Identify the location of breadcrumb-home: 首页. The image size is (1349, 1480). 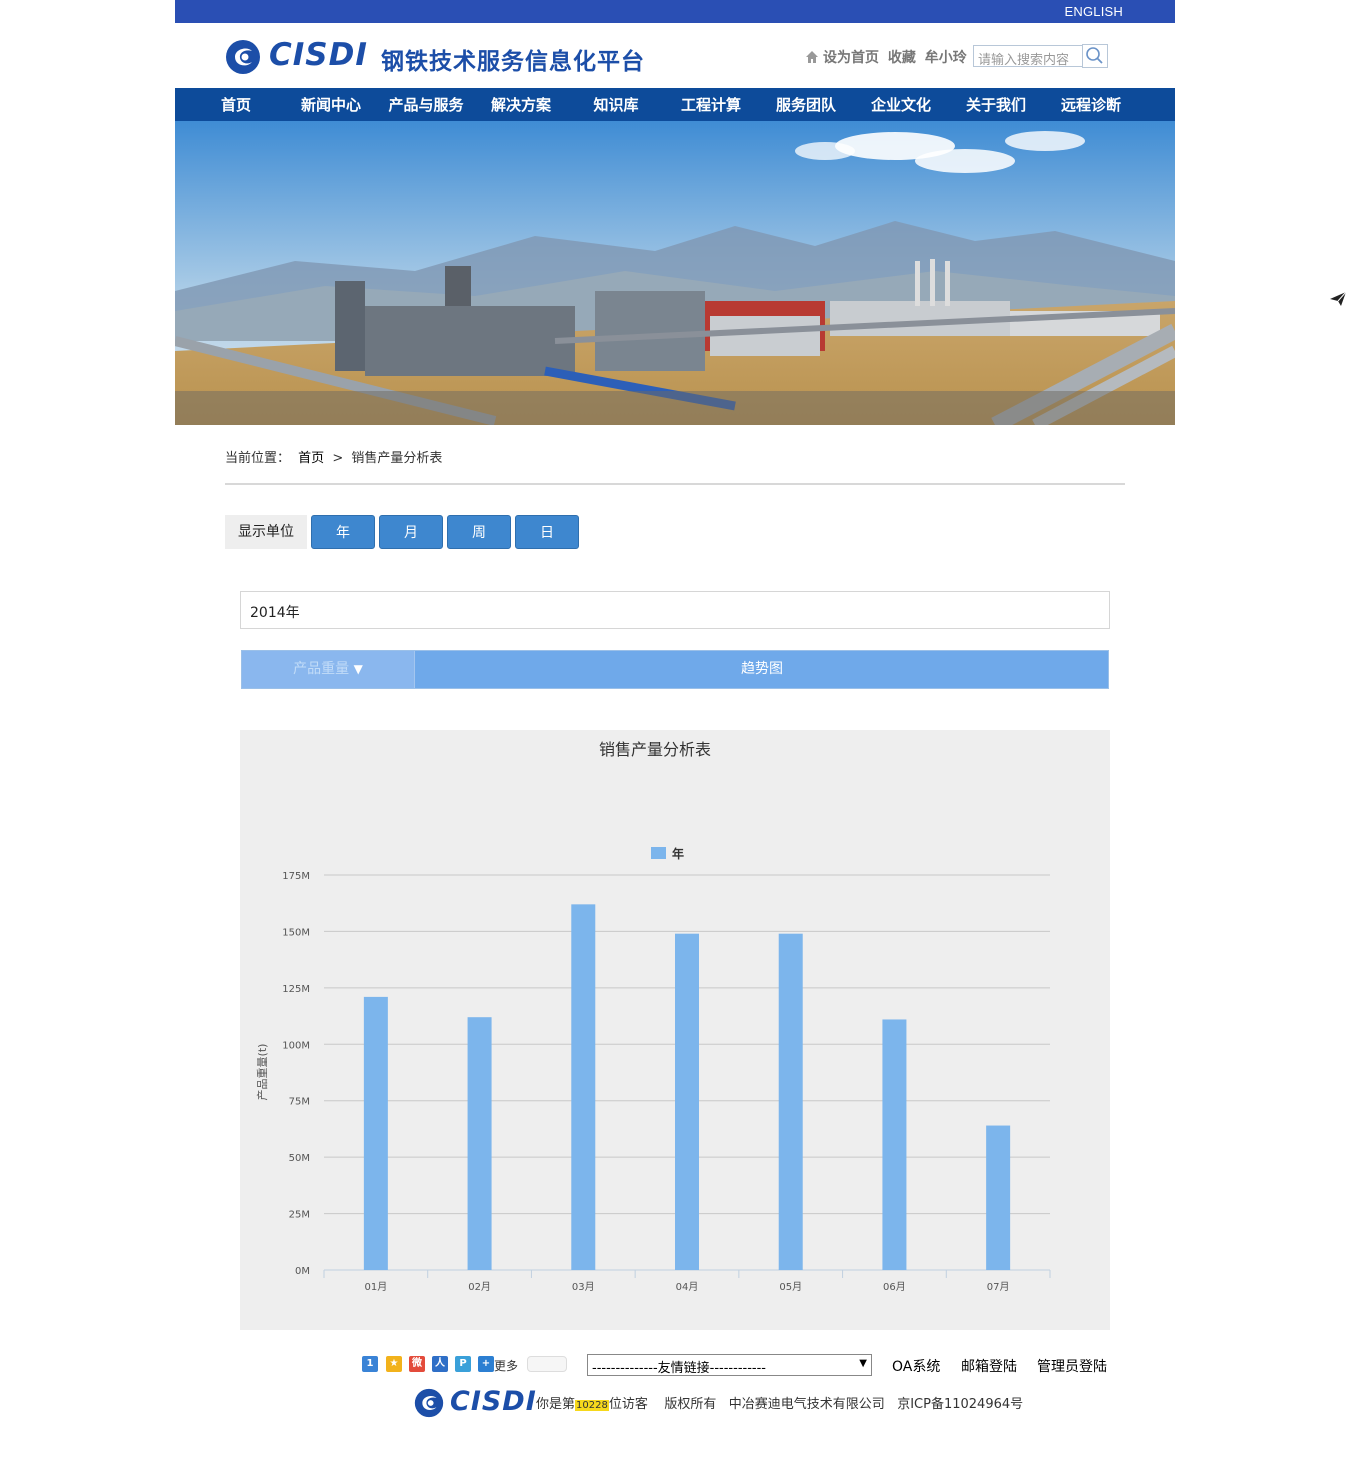
(311, 458).